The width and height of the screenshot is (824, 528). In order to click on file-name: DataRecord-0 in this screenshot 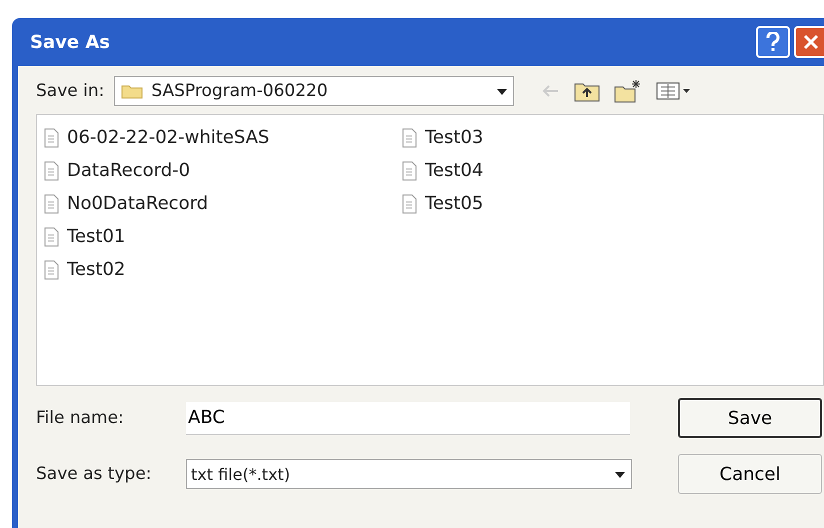, I will do `click(128, 170)`.